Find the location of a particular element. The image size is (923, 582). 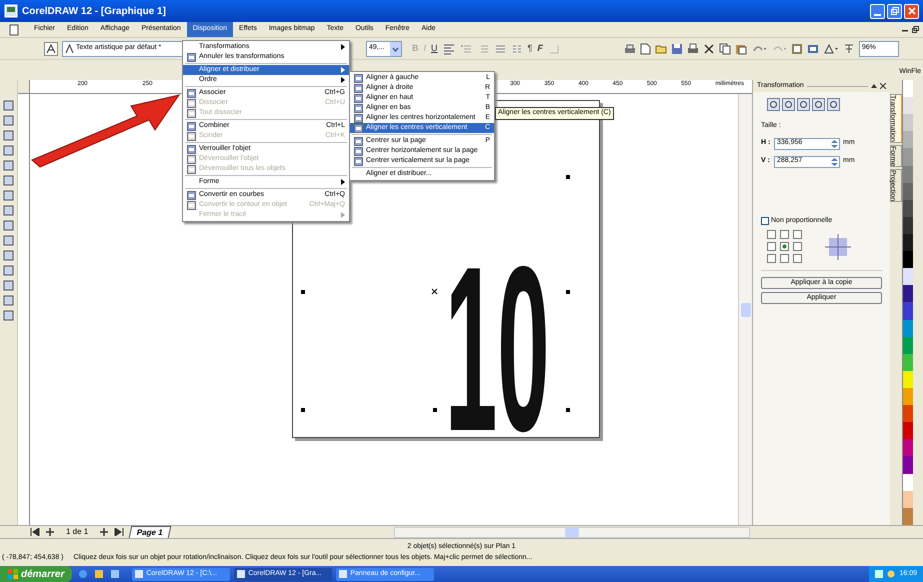

character-format-button: F is located at coordinates (540, 48).